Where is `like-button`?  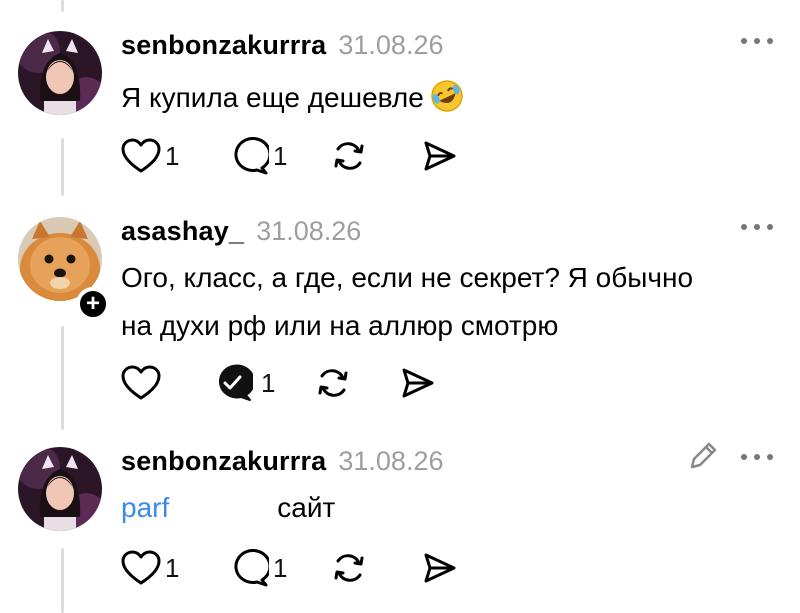
like-button is located at coordinates (143, 383).